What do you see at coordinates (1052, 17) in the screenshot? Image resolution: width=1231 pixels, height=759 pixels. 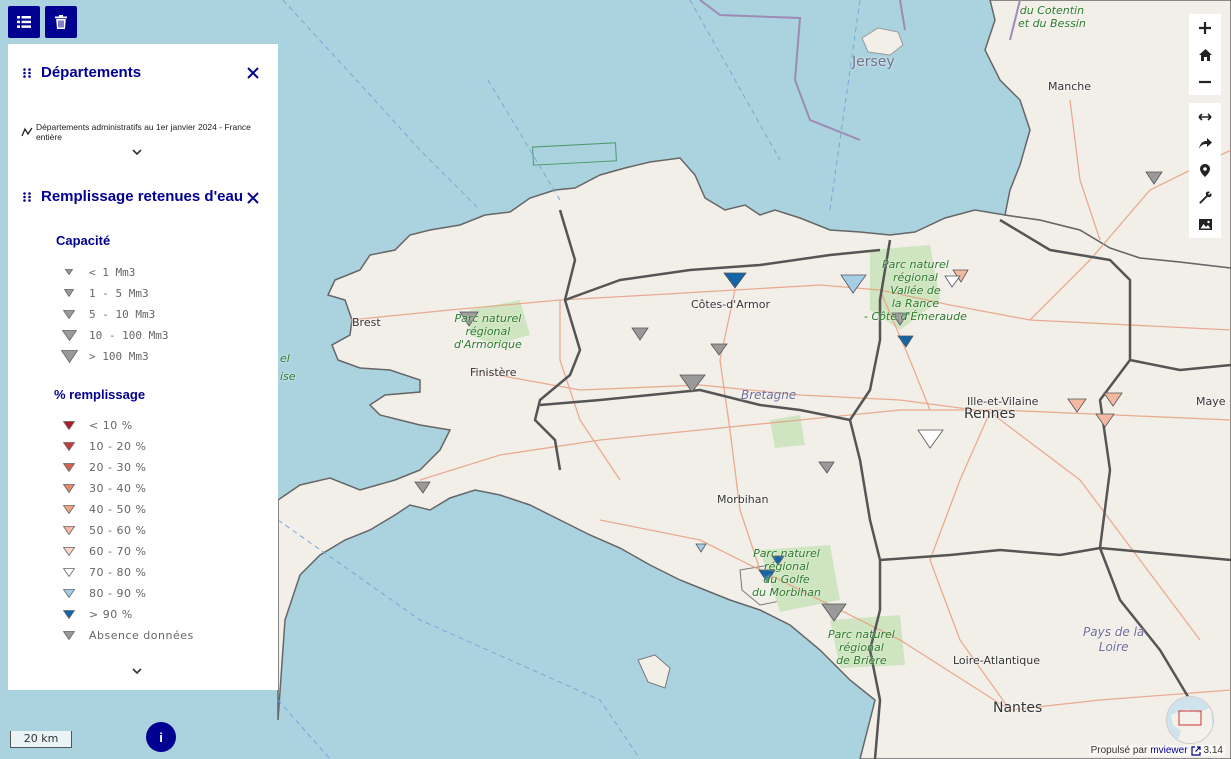 I see `map-label-cotentin: du Cotentin et du Bessin` at bounding box center [1052, 17].